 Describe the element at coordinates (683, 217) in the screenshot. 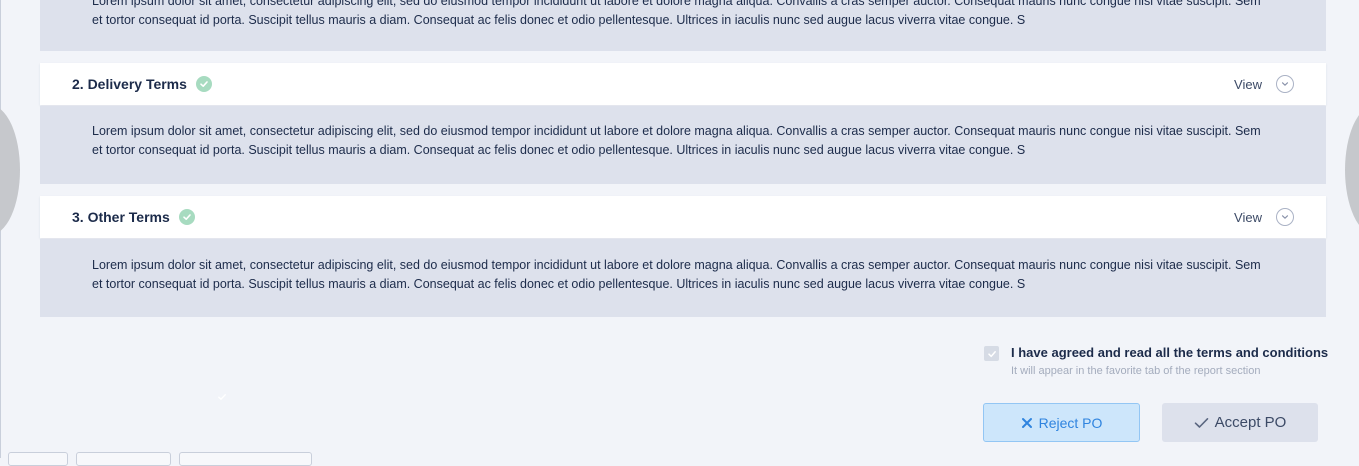

I see `term-header-other: 3. Other Terms View` at that location.